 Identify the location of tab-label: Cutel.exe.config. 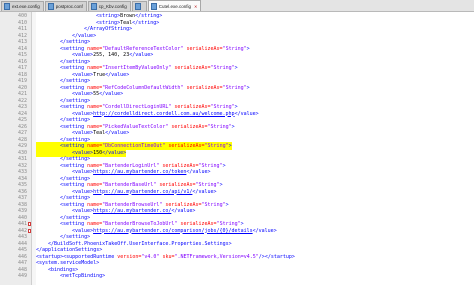
(175, 6).